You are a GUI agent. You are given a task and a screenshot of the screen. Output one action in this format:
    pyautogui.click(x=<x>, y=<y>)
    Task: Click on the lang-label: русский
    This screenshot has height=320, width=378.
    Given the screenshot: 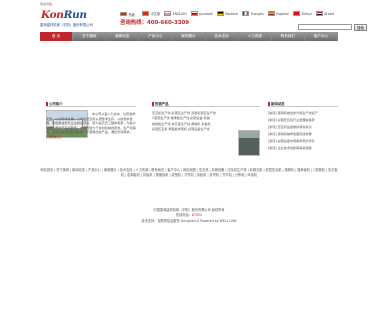 What is the action you would take?
    pyautogui.click(x=206, y=13)
    